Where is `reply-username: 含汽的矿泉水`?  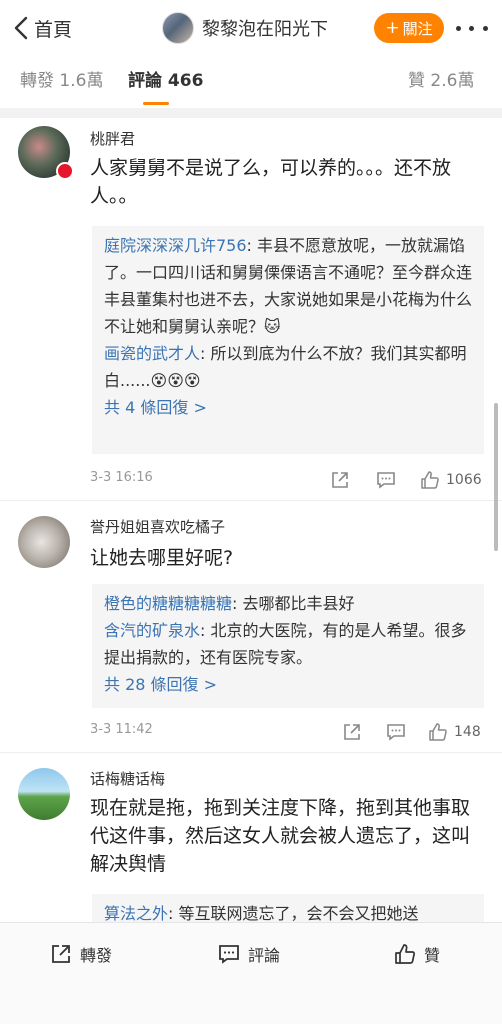 reply-username: 含汽的矿泉水 is located at coordinates (152, 630).